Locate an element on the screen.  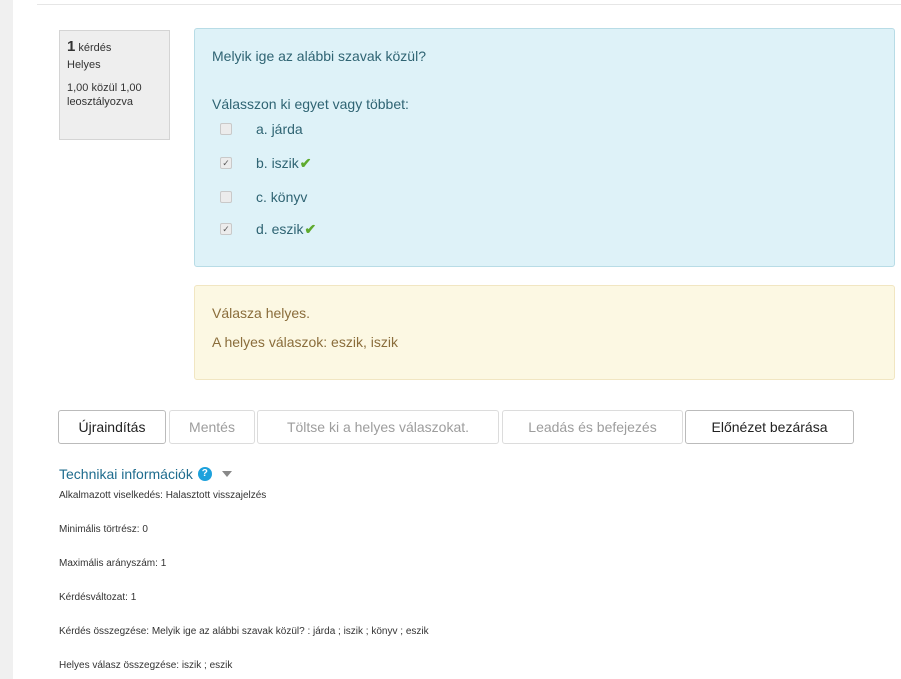
collapse-caret-icon is located at coordinates (226, 474).